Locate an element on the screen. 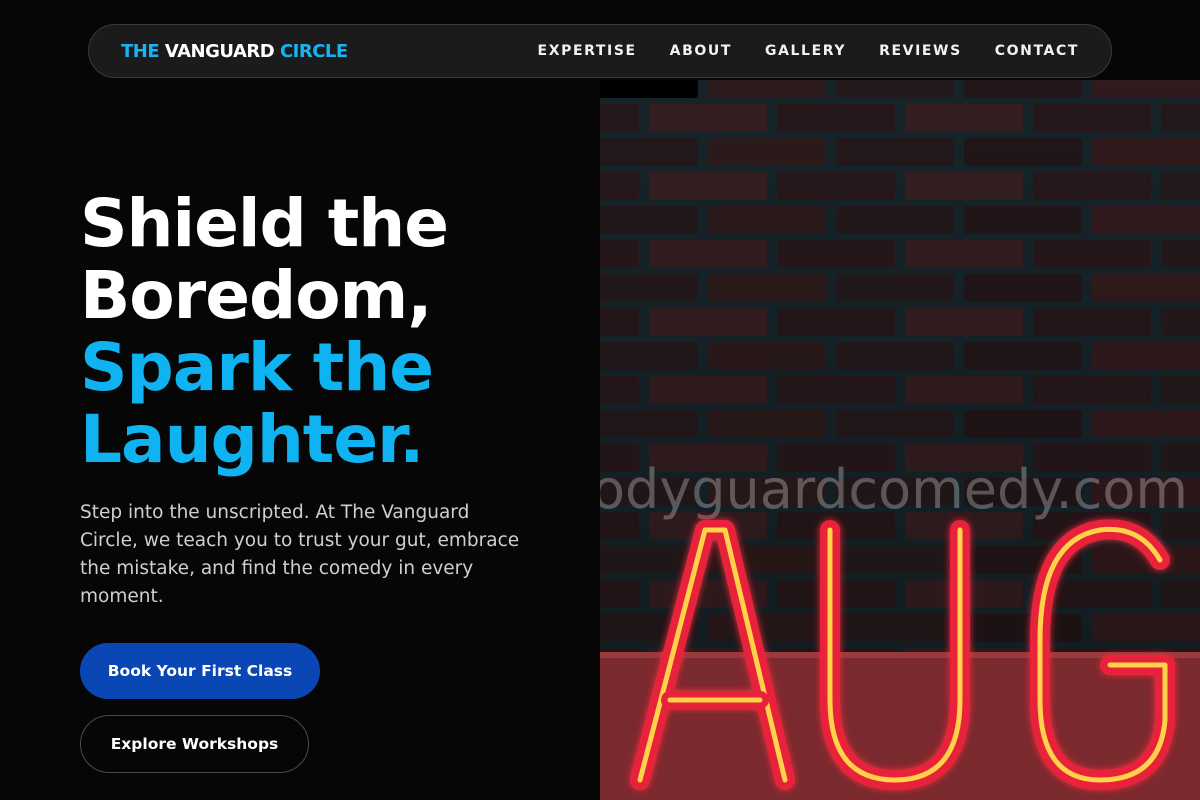 This screenshot has width=1200, height=800. headline-line-1: Shield the is located at coordinates (264, 223).